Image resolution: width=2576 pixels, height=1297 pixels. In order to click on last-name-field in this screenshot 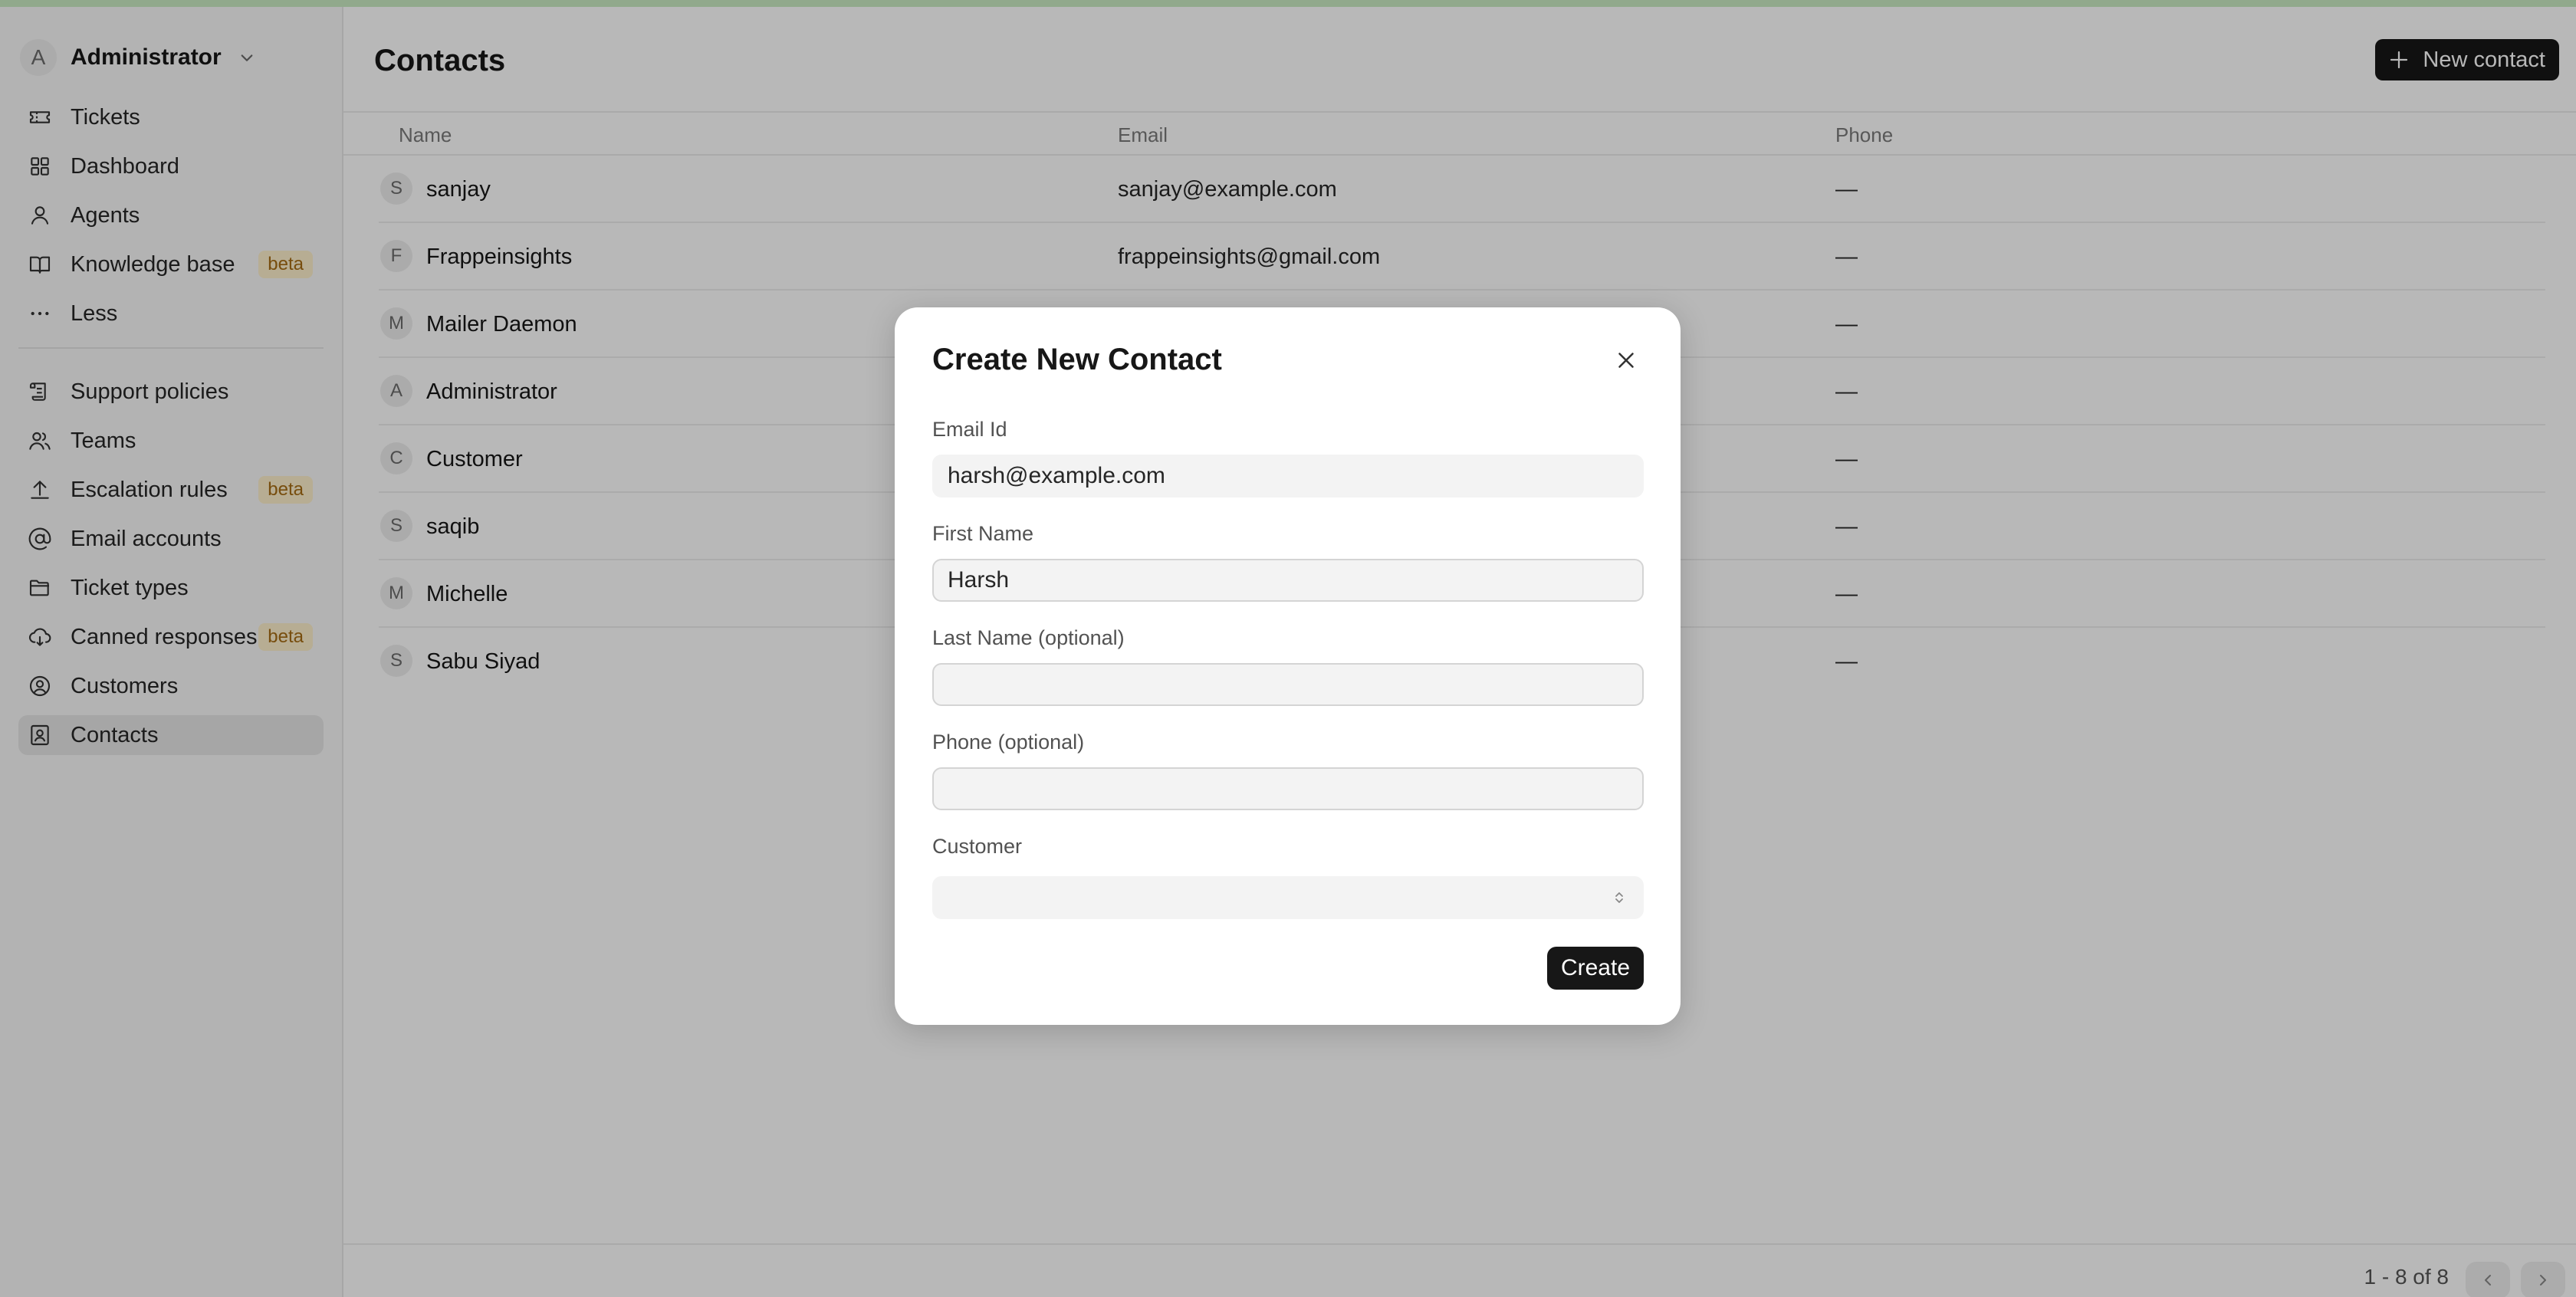, I will do `click(1288, 684)`.